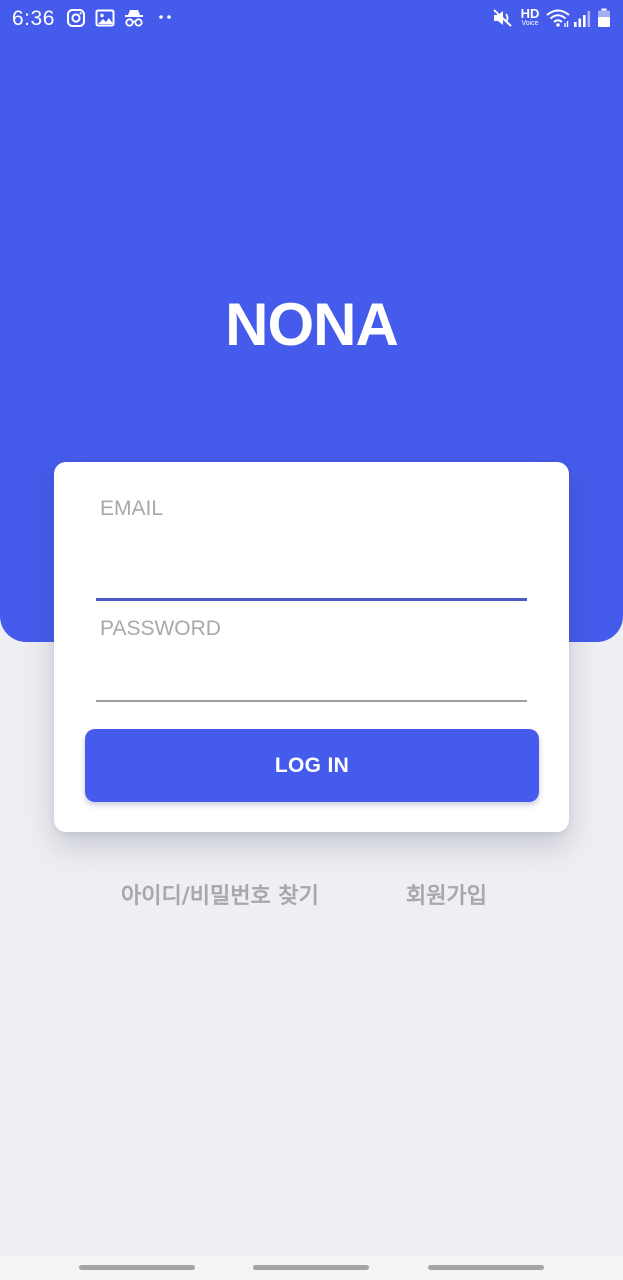 This screenshot has height=1280, width=623. What do you see at coordinates (311, 599) in the screenshot?
I see `email-underline` at bounding box center [311, 599].